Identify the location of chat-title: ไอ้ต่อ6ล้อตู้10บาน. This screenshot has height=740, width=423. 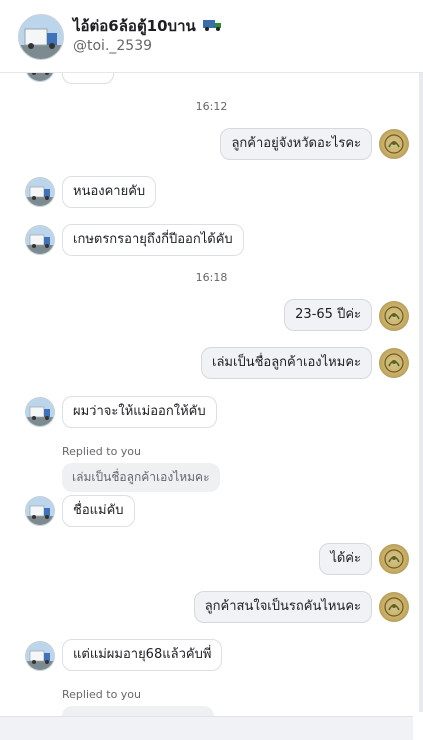
(148, 26).